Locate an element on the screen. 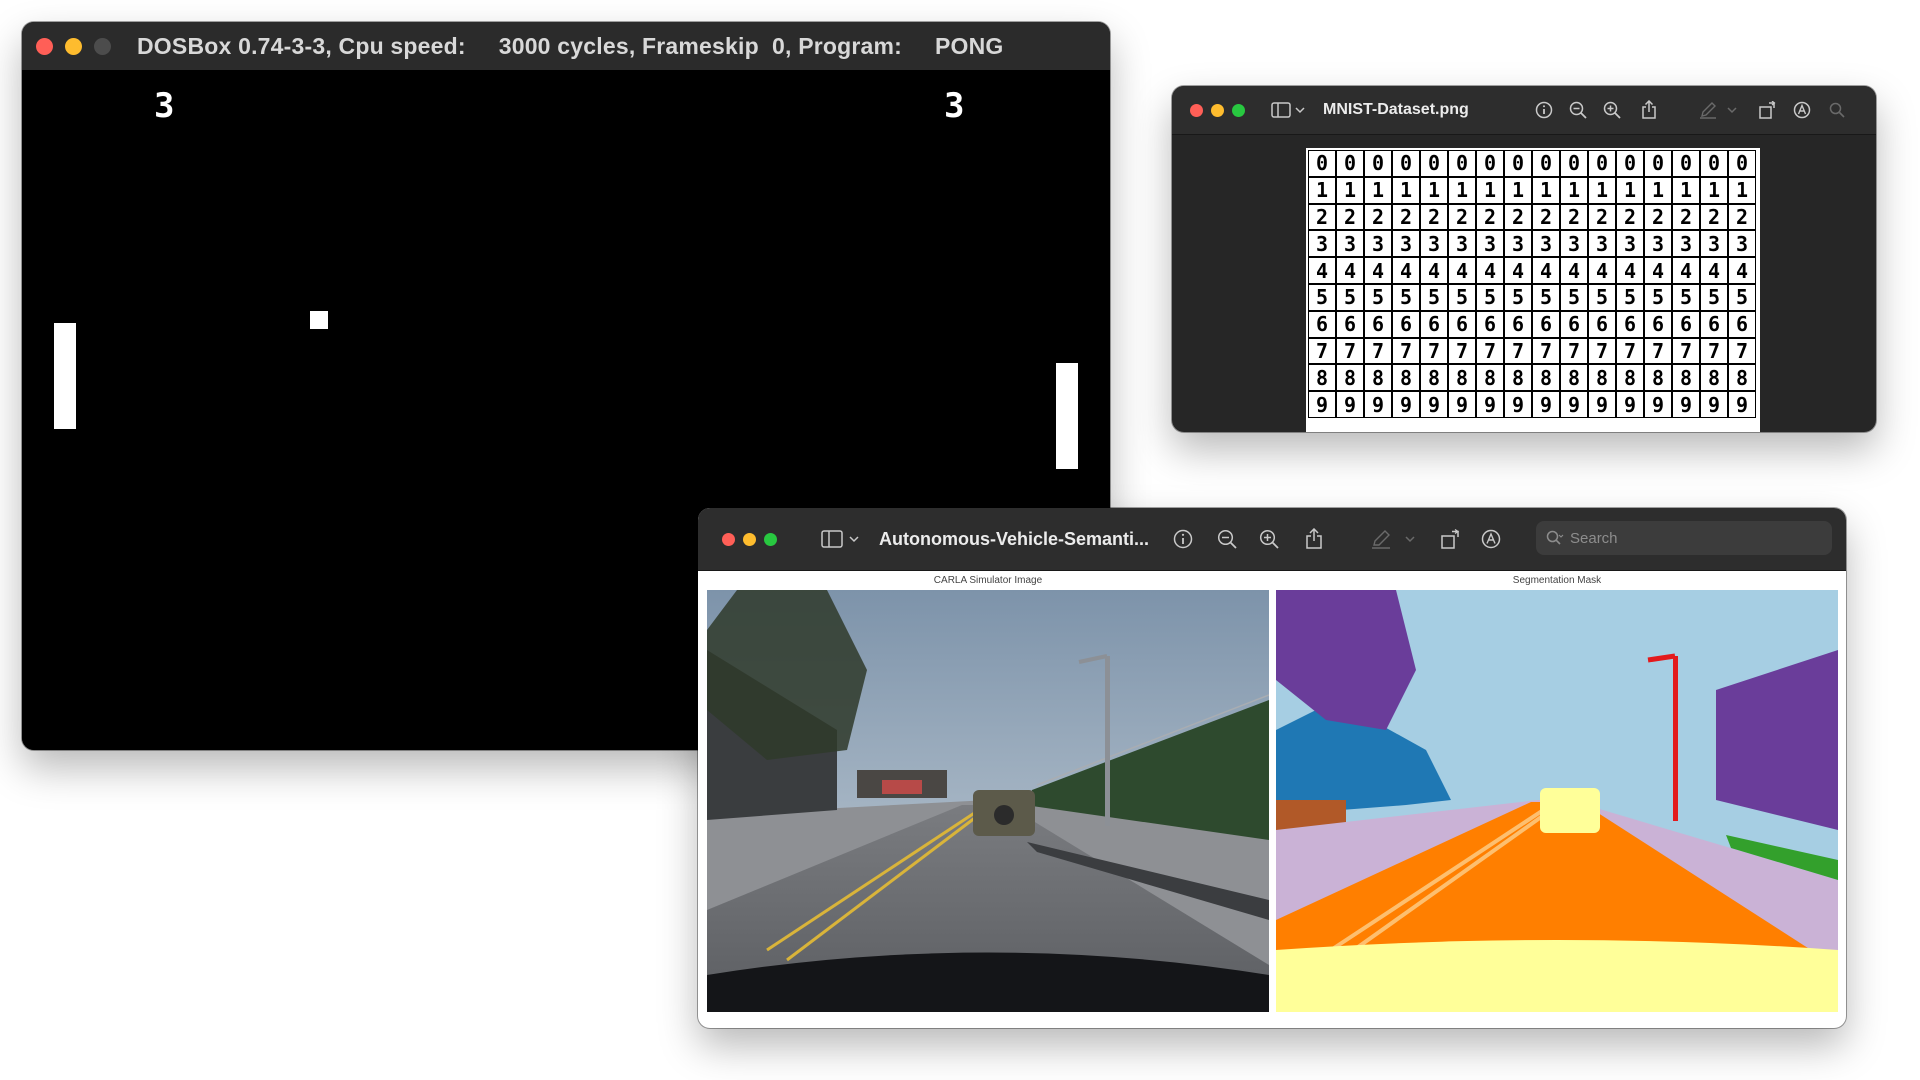 The image size is (1920, 1080). search-icon is located at coordinates (1837, 110).